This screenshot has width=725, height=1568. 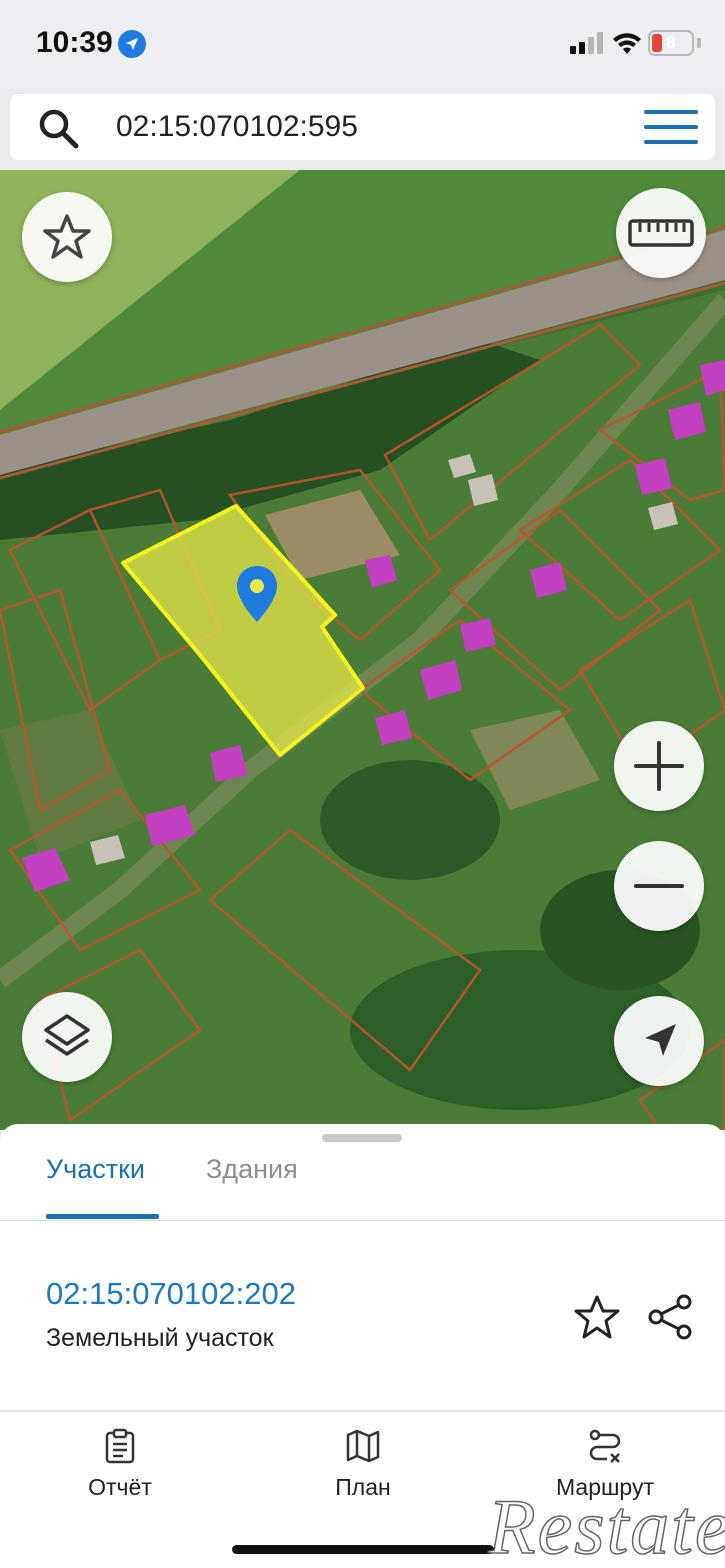 I want to click on sheet-drag-handle, so click(x=362, y=1138).